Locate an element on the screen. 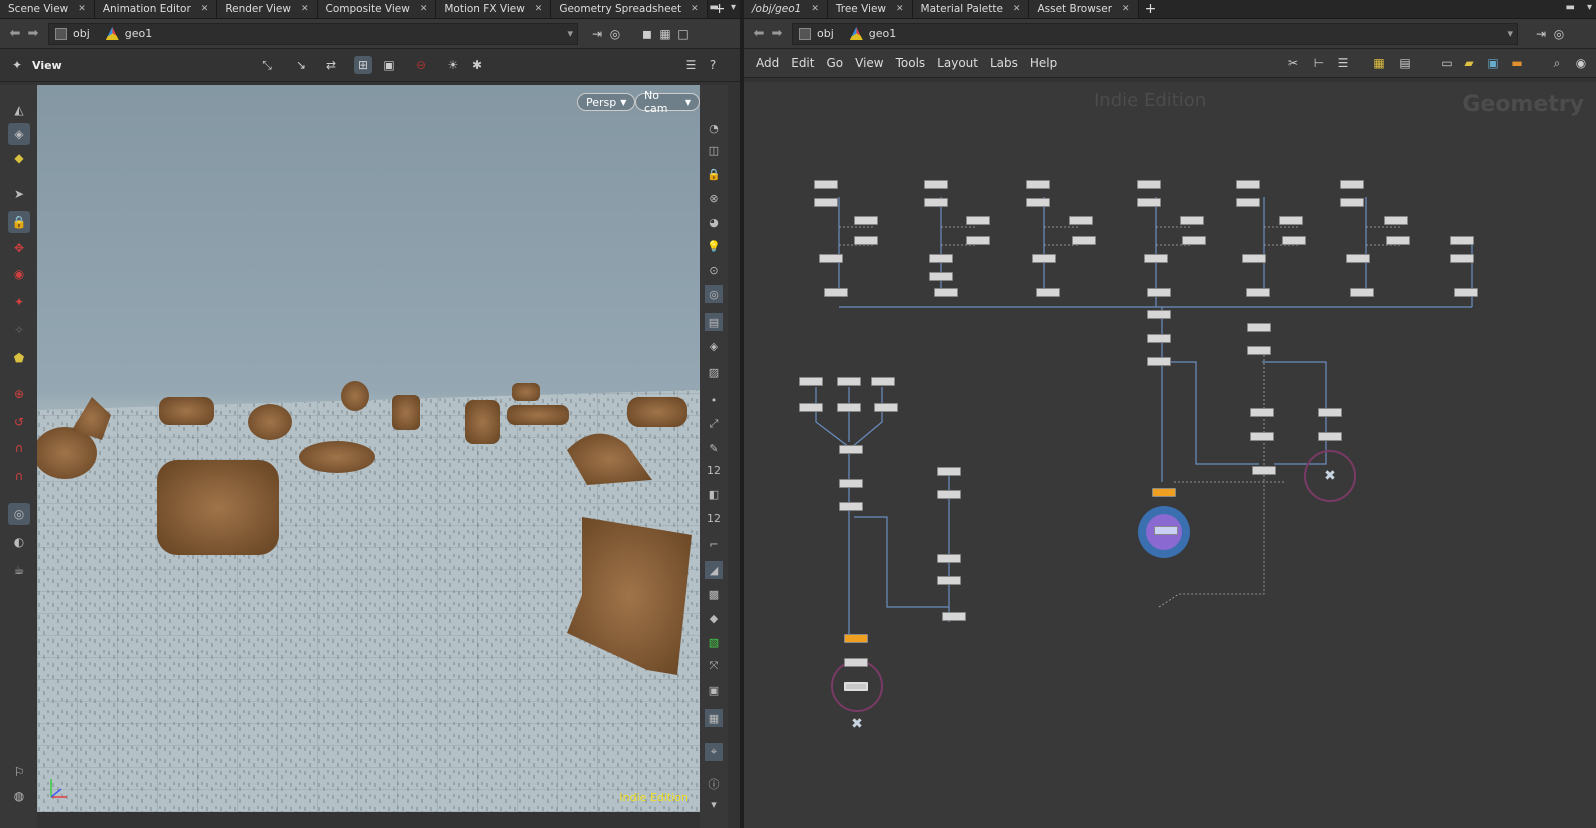  flag-icon: ⚐ is located at coordinates (19, 772).